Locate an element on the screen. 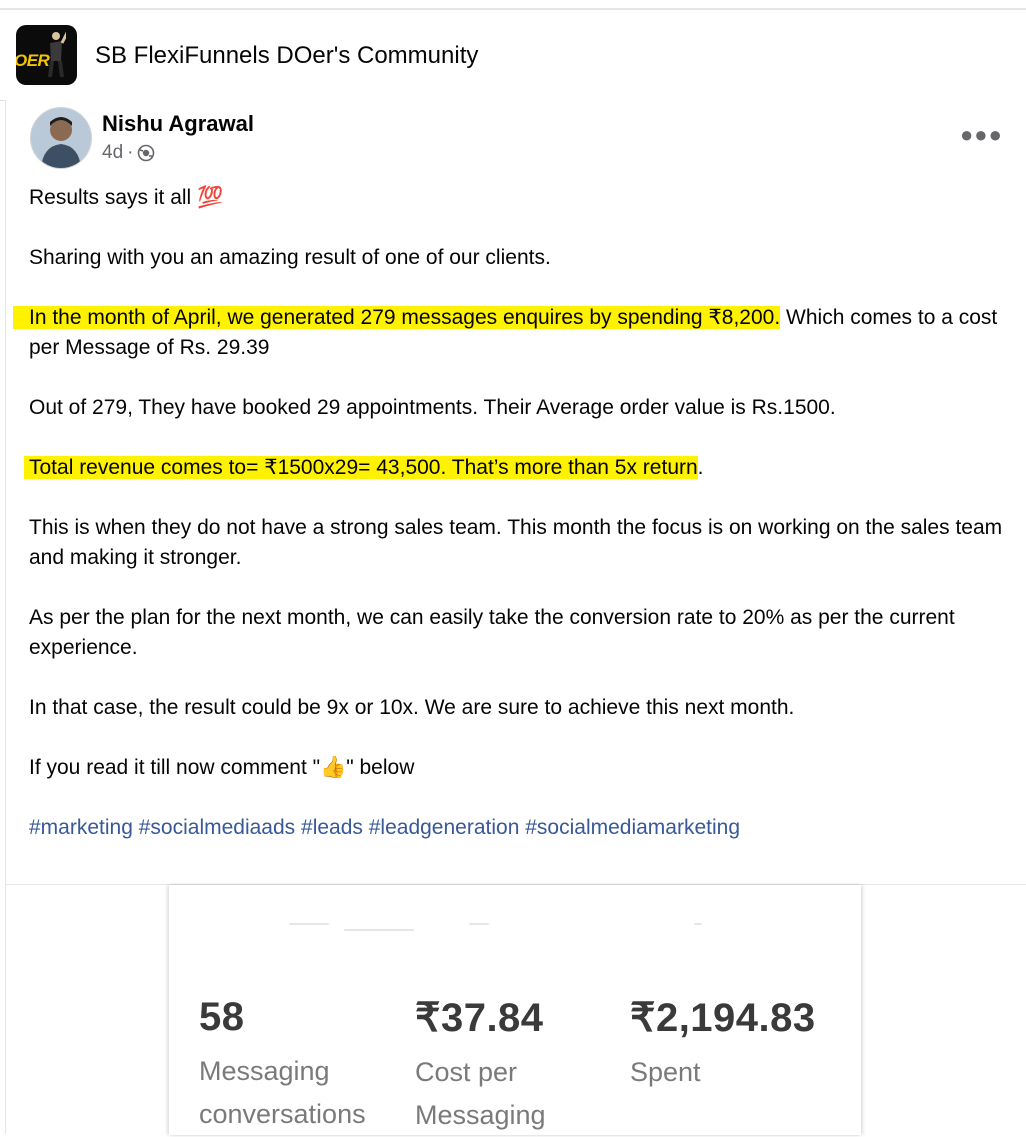 The height and width of the screenshot is (1137, 1026). metric-label-line: Cost per is located at coordinates (466, 1072).